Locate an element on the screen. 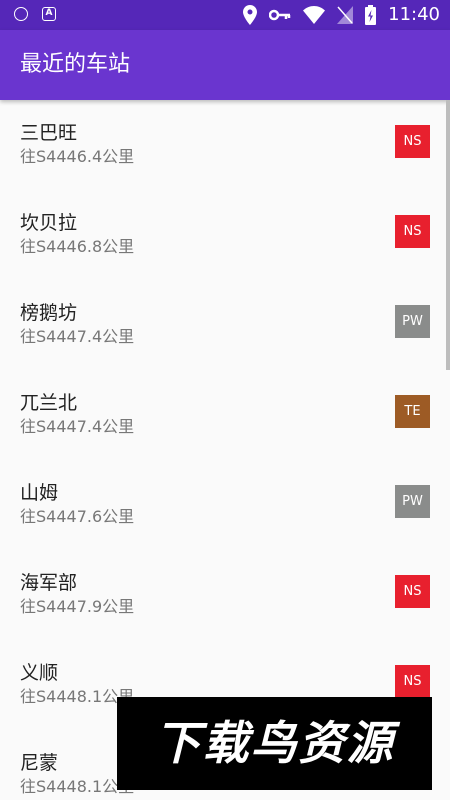 This screenshot has height=800, width=450. no-sim-icon is located at coordinates (345, 15).